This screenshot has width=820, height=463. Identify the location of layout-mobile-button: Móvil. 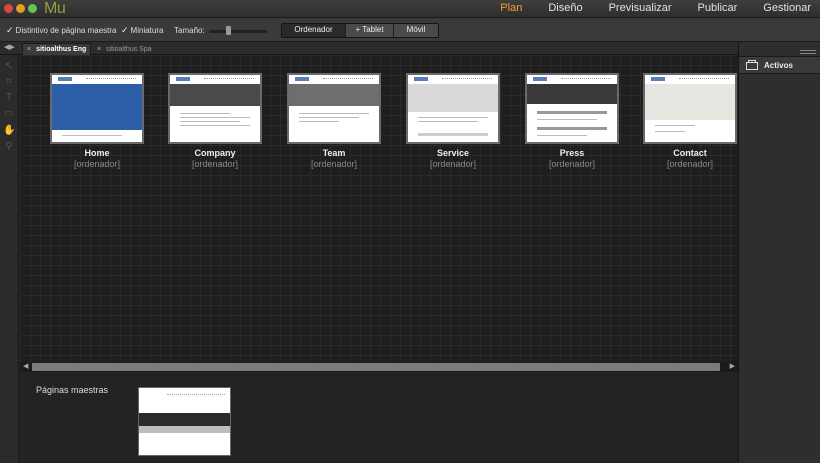
(416, 30).